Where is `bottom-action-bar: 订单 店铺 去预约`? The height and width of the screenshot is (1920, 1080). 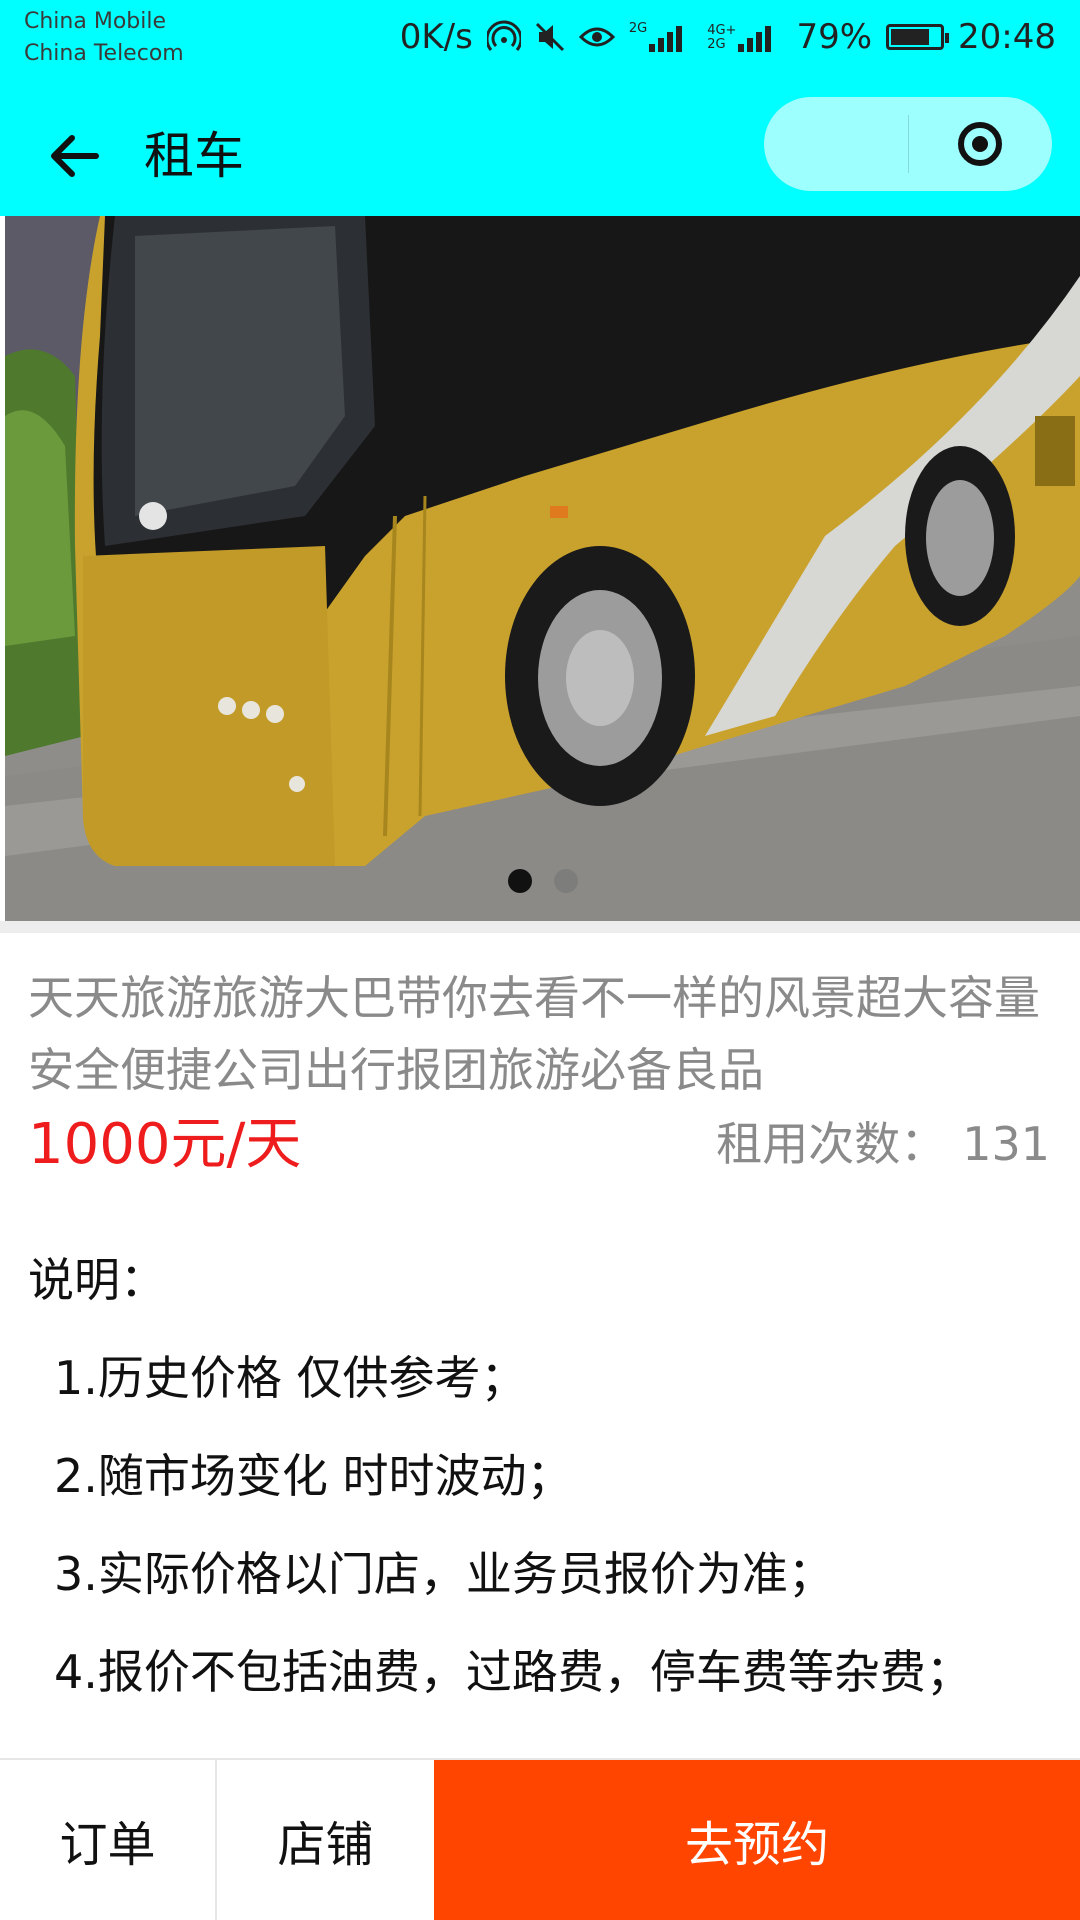
bottom-action-bar: 订单 店铺 去预约 is located at coordinates (540, 1839).